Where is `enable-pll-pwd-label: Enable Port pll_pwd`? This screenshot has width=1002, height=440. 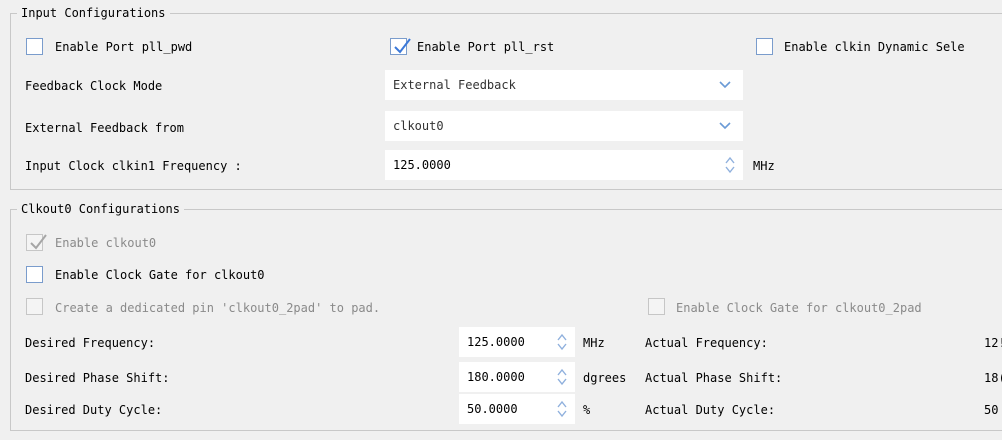 enable-pll-pwd-label: Enable Port pll_pwd is located at coordinates (124, 47).